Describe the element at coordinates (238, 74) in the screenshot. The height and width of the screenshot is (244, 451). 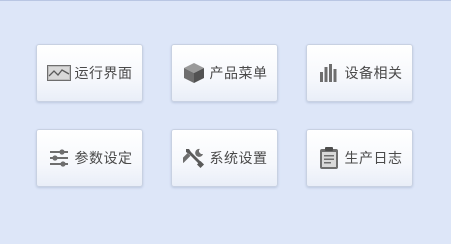
I see `product-menu-label: 产品菜单` at that location.